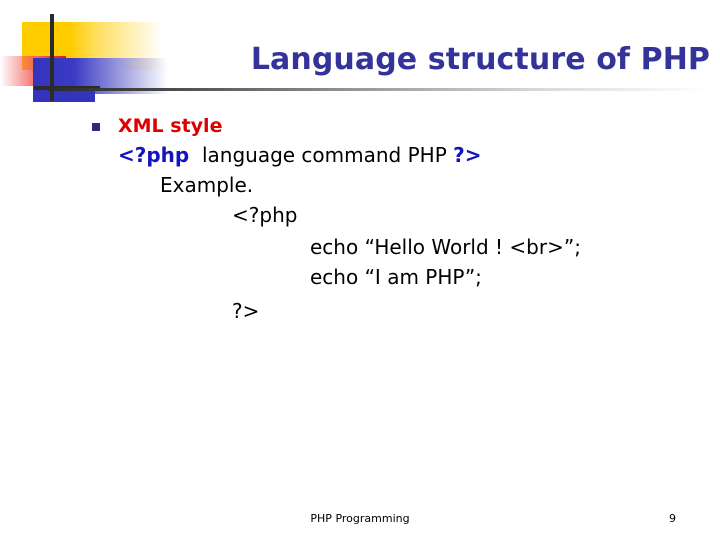 The height and width of the screenshot is (540, 720). Describe the element at coordinates (467, 155) in the screenshot. I see `php-close-tag: ?>` at that location.